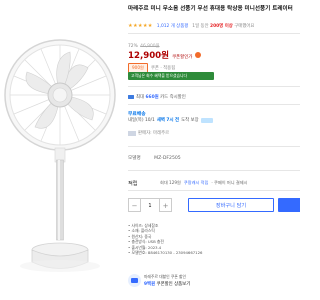 This screenshot has height=300, width=320. I want to click on seller-name: 판매자: 마레주르, so click(154, 133).